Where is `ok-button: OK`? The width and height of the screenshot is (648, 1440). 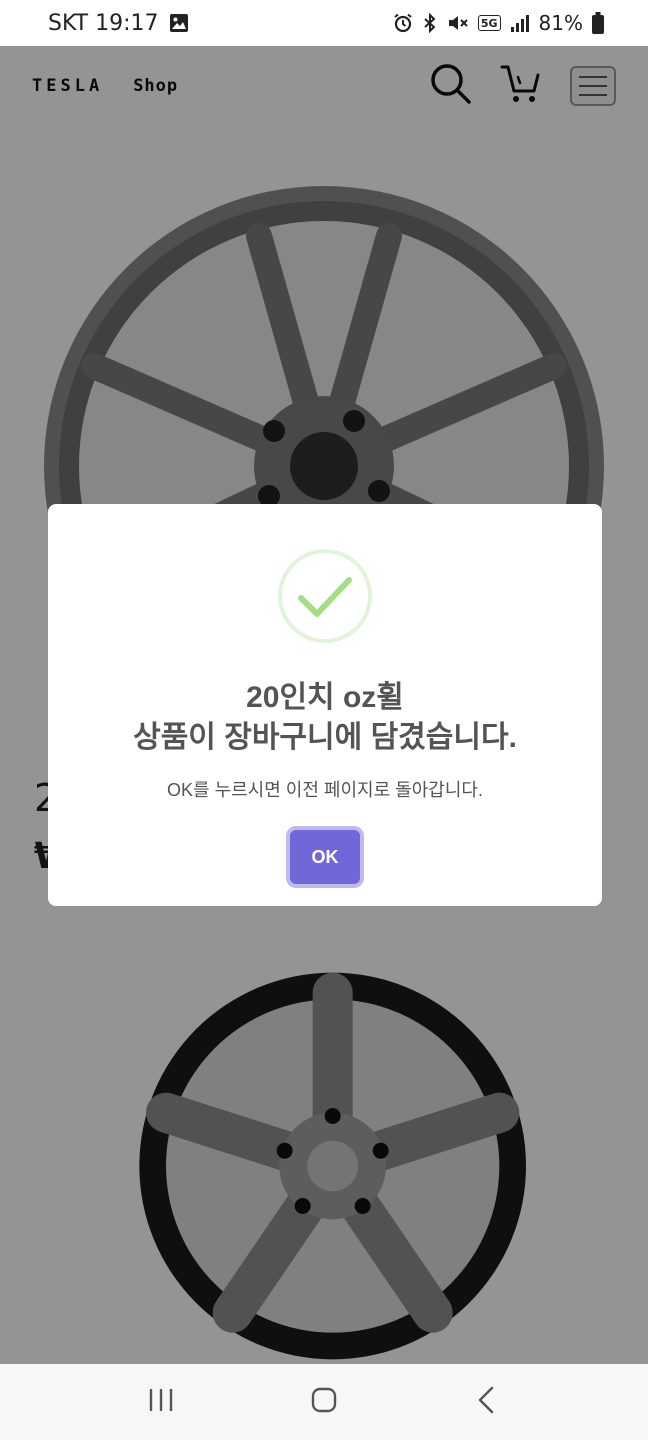
ok-button: OK is located at coordinates (325, 857).